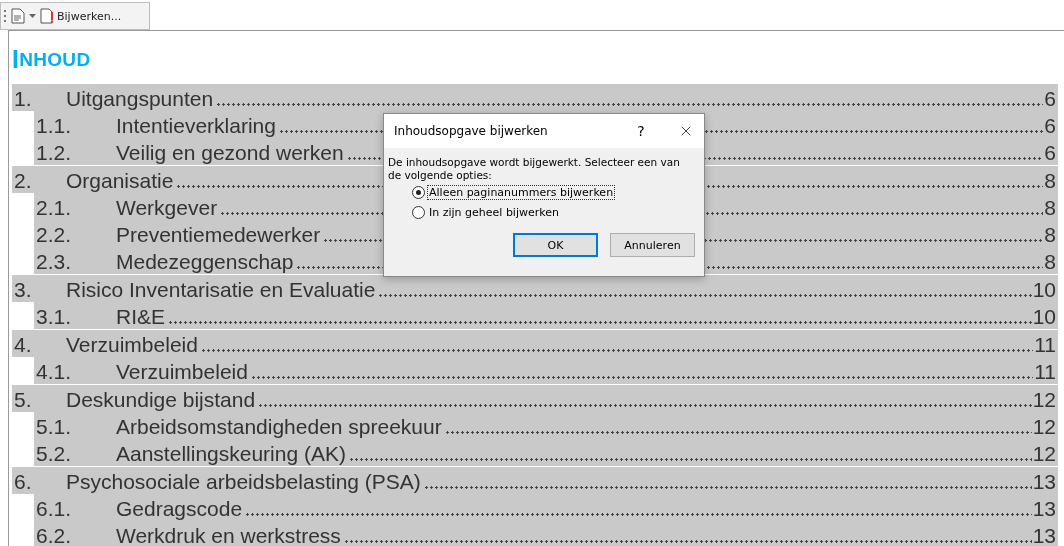  Describe the element at coordinates (23, 99) in the screenshot. I see `entry-number: 1.` at that location.